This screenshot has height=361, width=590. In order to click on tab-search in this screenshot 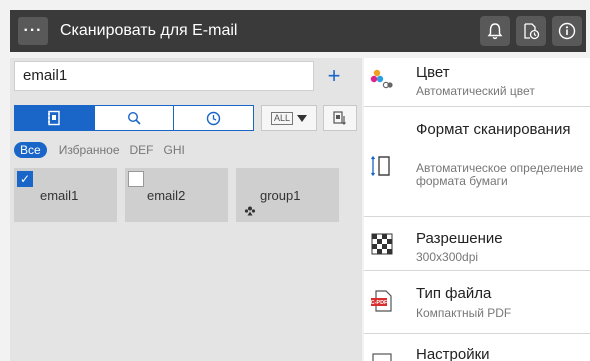, I will do `click(135, 118)`.